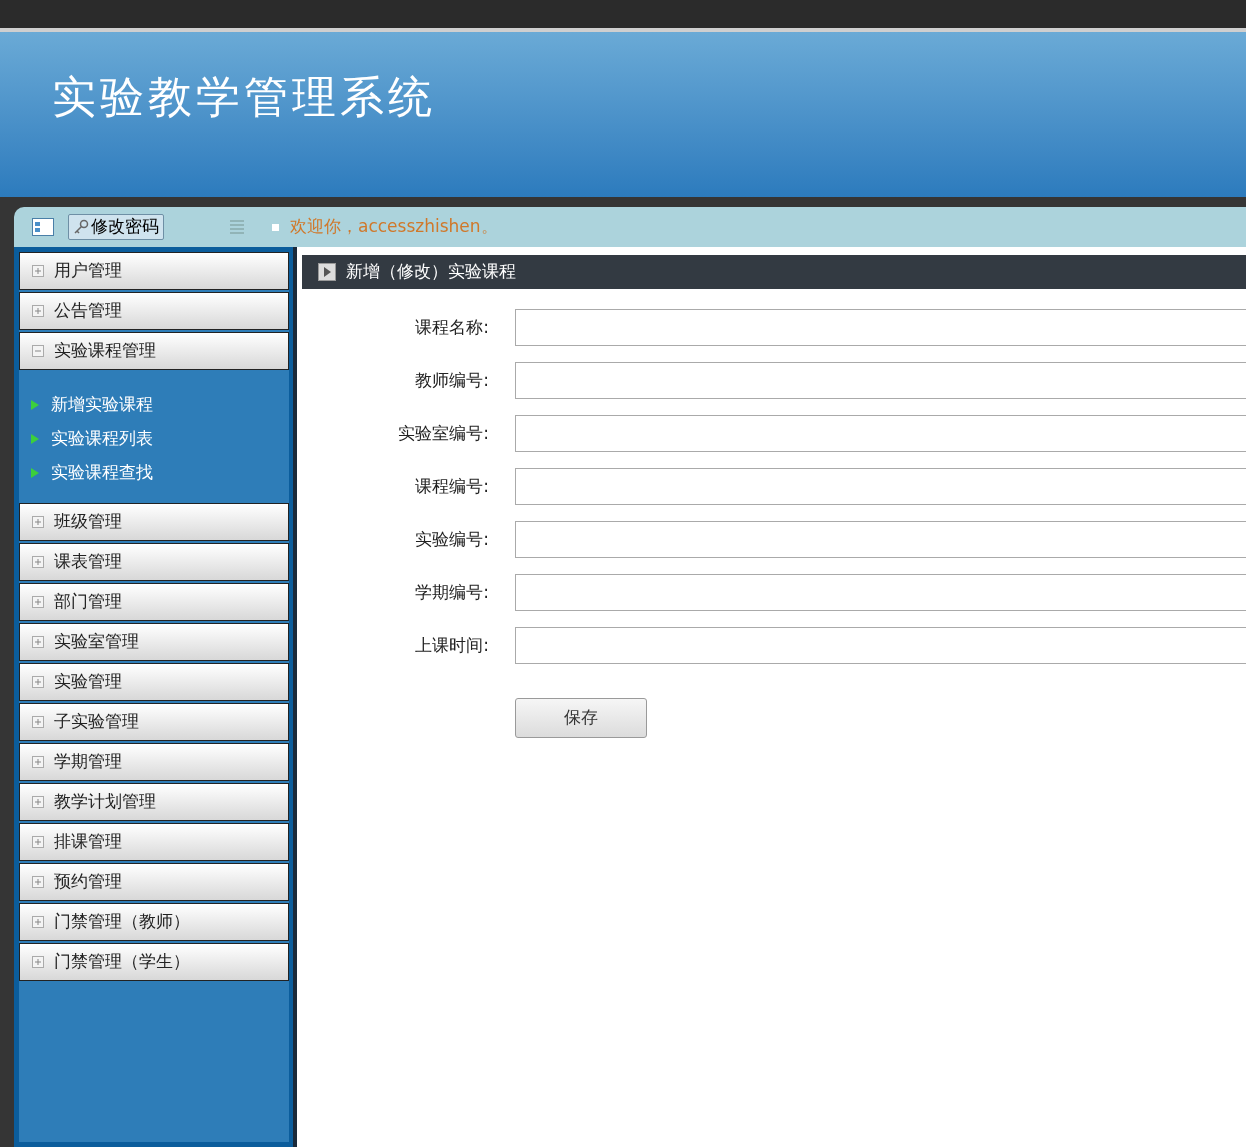 The image size is (1246, 1147). What do you see at coordinates (154, 762) in the screenshot?
I see `menu-group: 学期管理` at bounding box center [154, 762].